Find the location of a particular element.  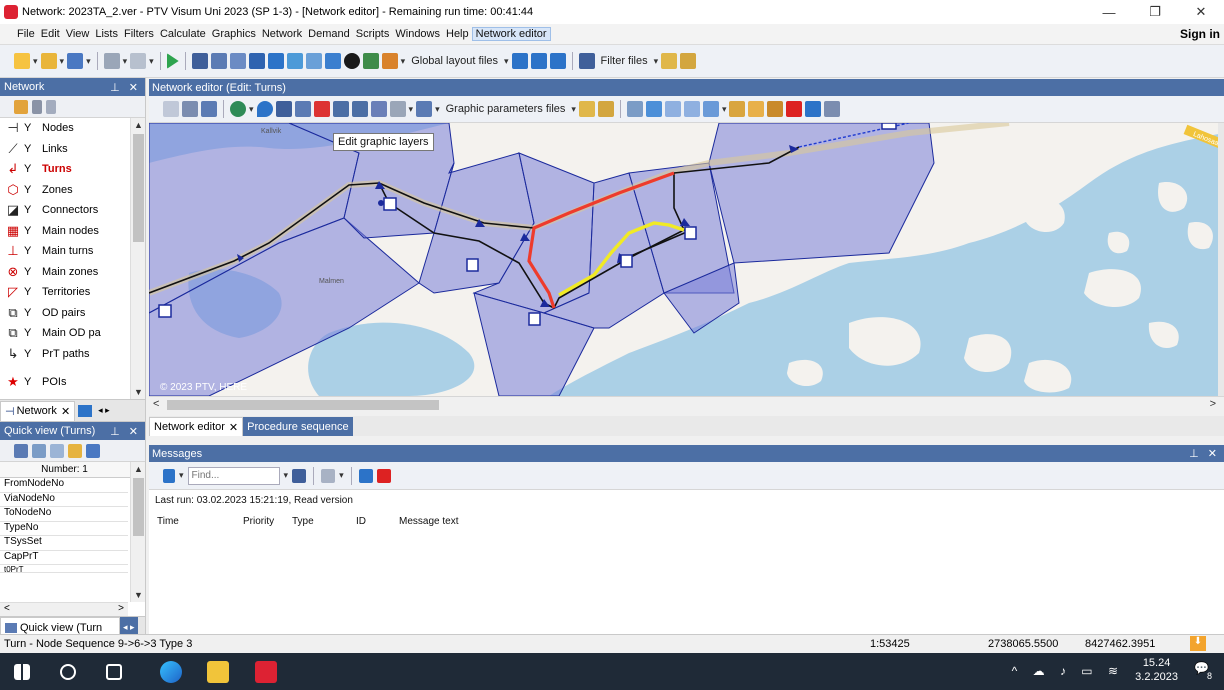

list-icon is located at coordinates (237, 61).